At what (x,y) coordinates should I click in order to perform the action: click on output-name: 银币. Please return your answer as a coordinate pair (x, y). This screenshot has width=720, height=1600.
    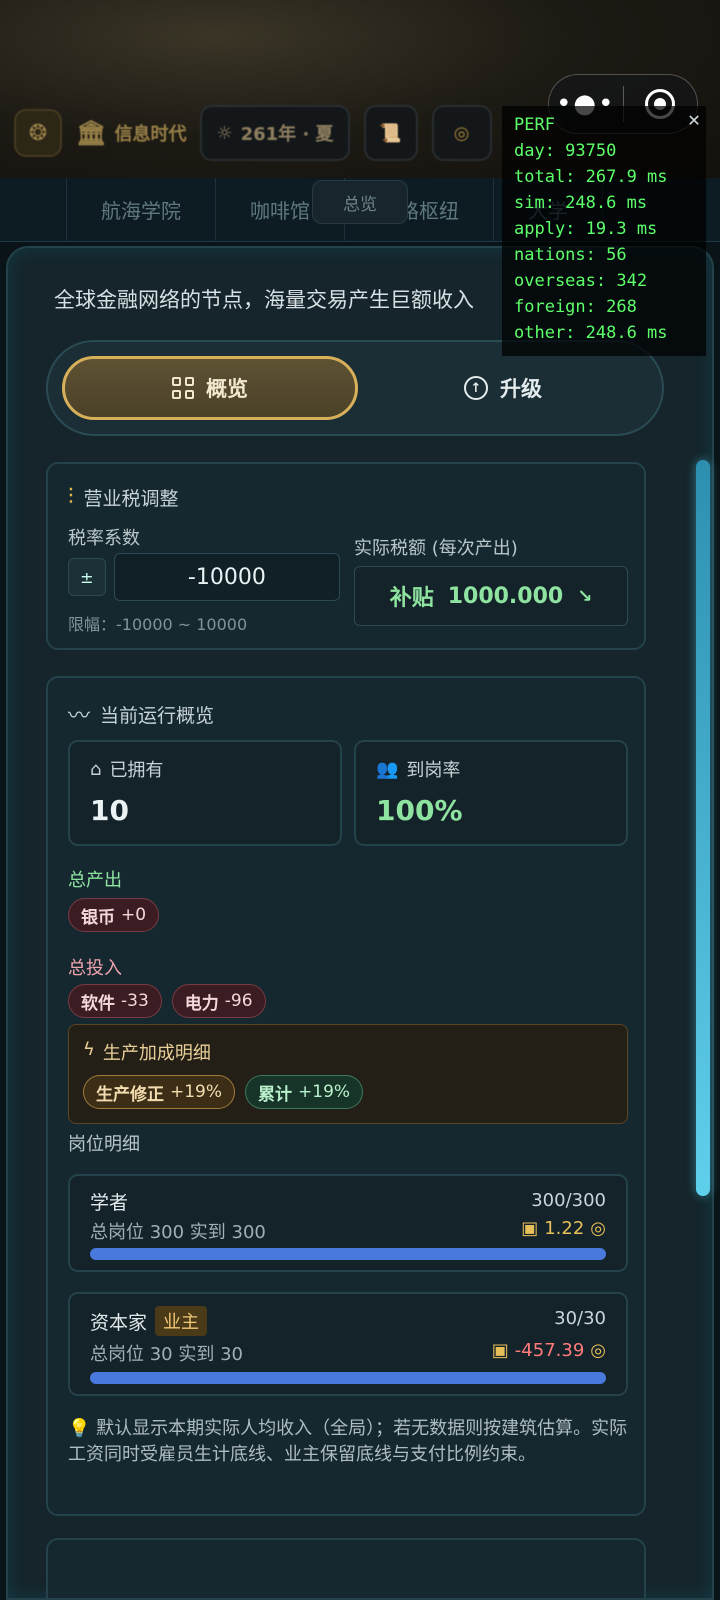
    Looking at the image, I should click on (98, 917).